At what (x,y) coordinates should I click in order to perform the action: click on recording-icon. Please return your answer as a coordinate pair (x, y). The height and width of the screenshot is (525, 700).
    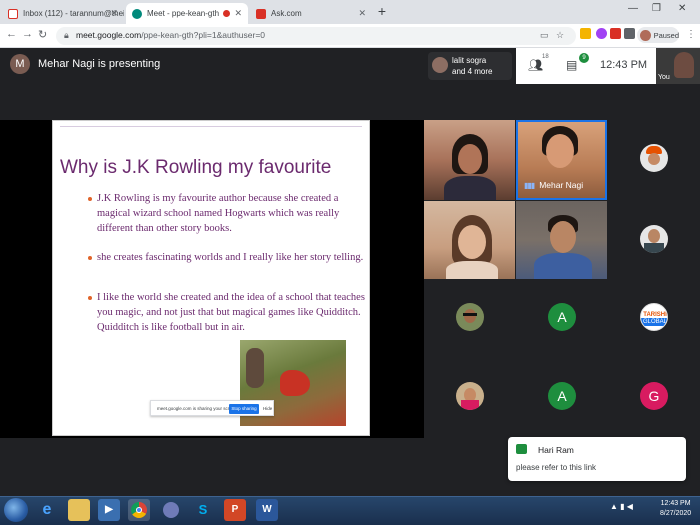
    Looking at the image, I should click on (226, 13).